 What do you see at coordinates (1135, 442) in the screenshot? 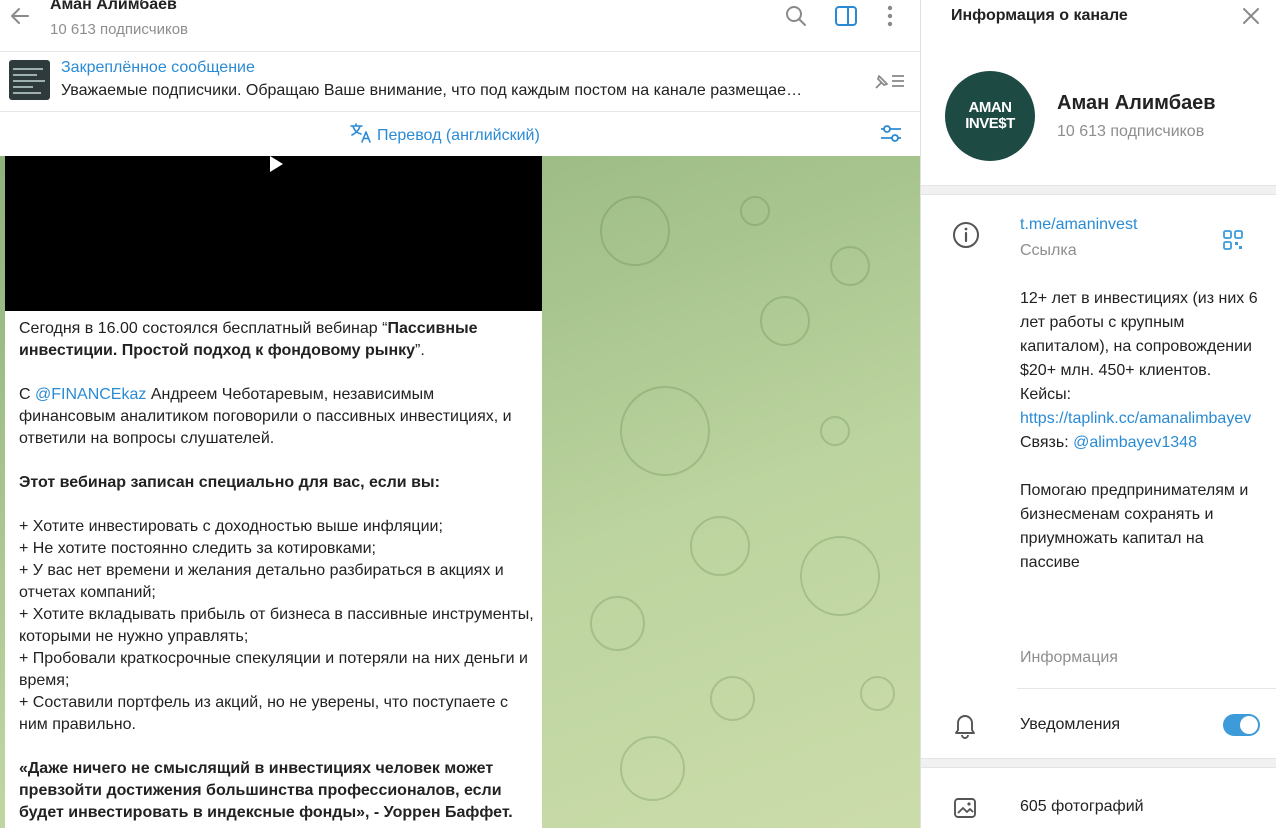
I see `contact-link: @alimbayev1348` at bounding box center [1135, 442].